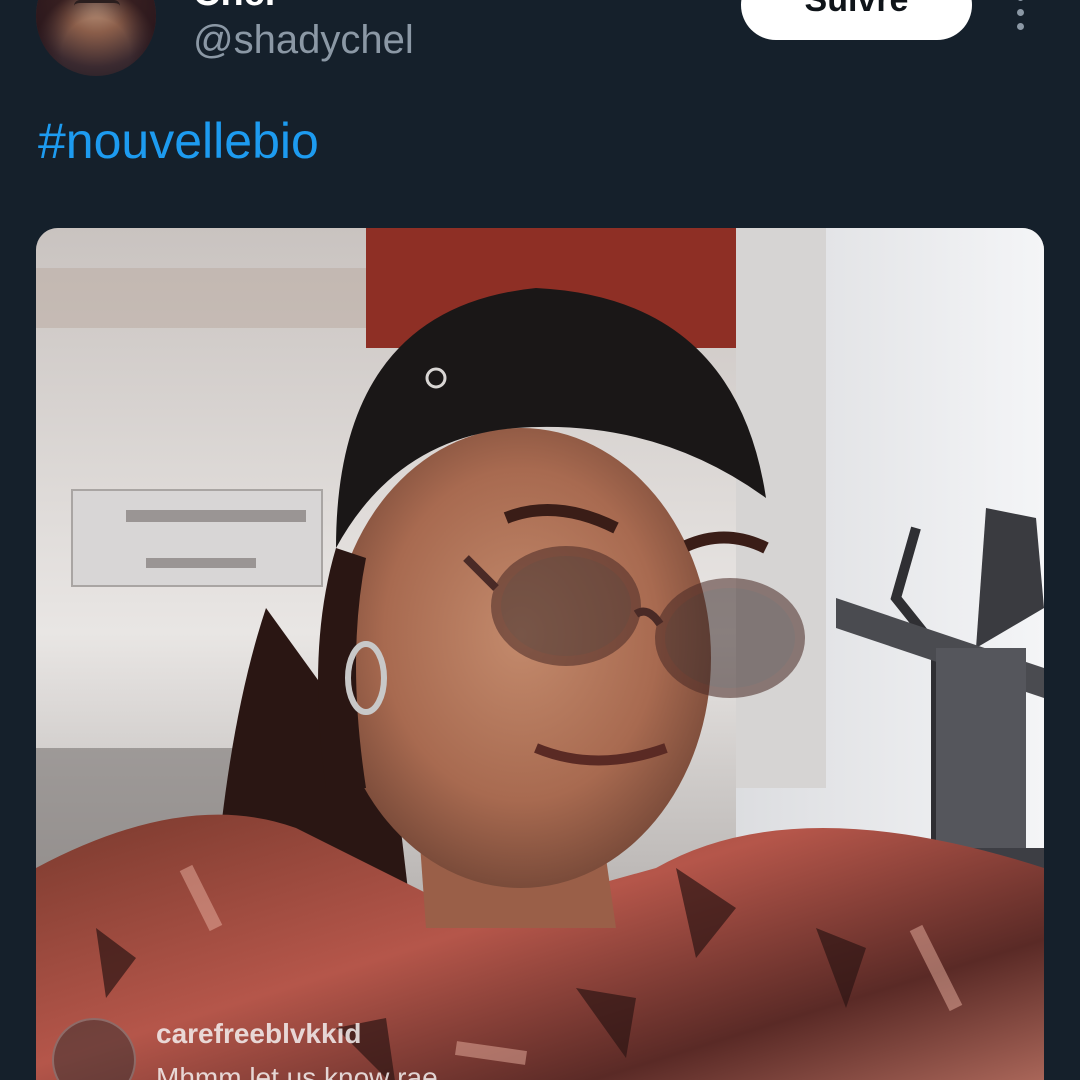  Describe the element at coordinates (97, 7) in the screenshot. I see `avatar-glasses` at that location.